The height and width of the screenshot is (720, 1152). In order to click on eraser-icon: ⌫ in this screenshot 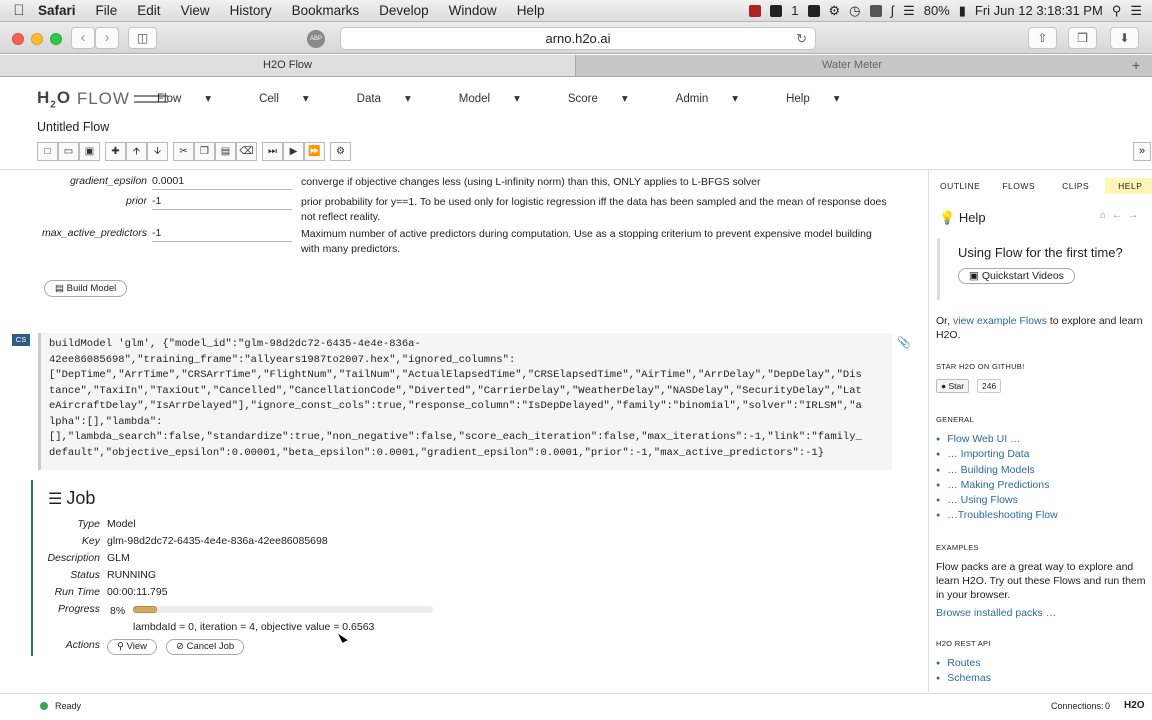, I will do `click(246, 151)`.